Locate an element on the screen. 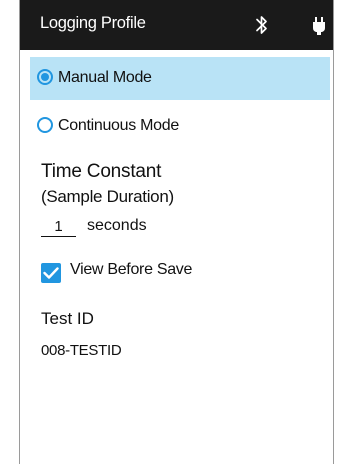 The width and height of the screenshot is (340, 464). manual-mode-option: Manual Mode is located at coordinates (180, 78).